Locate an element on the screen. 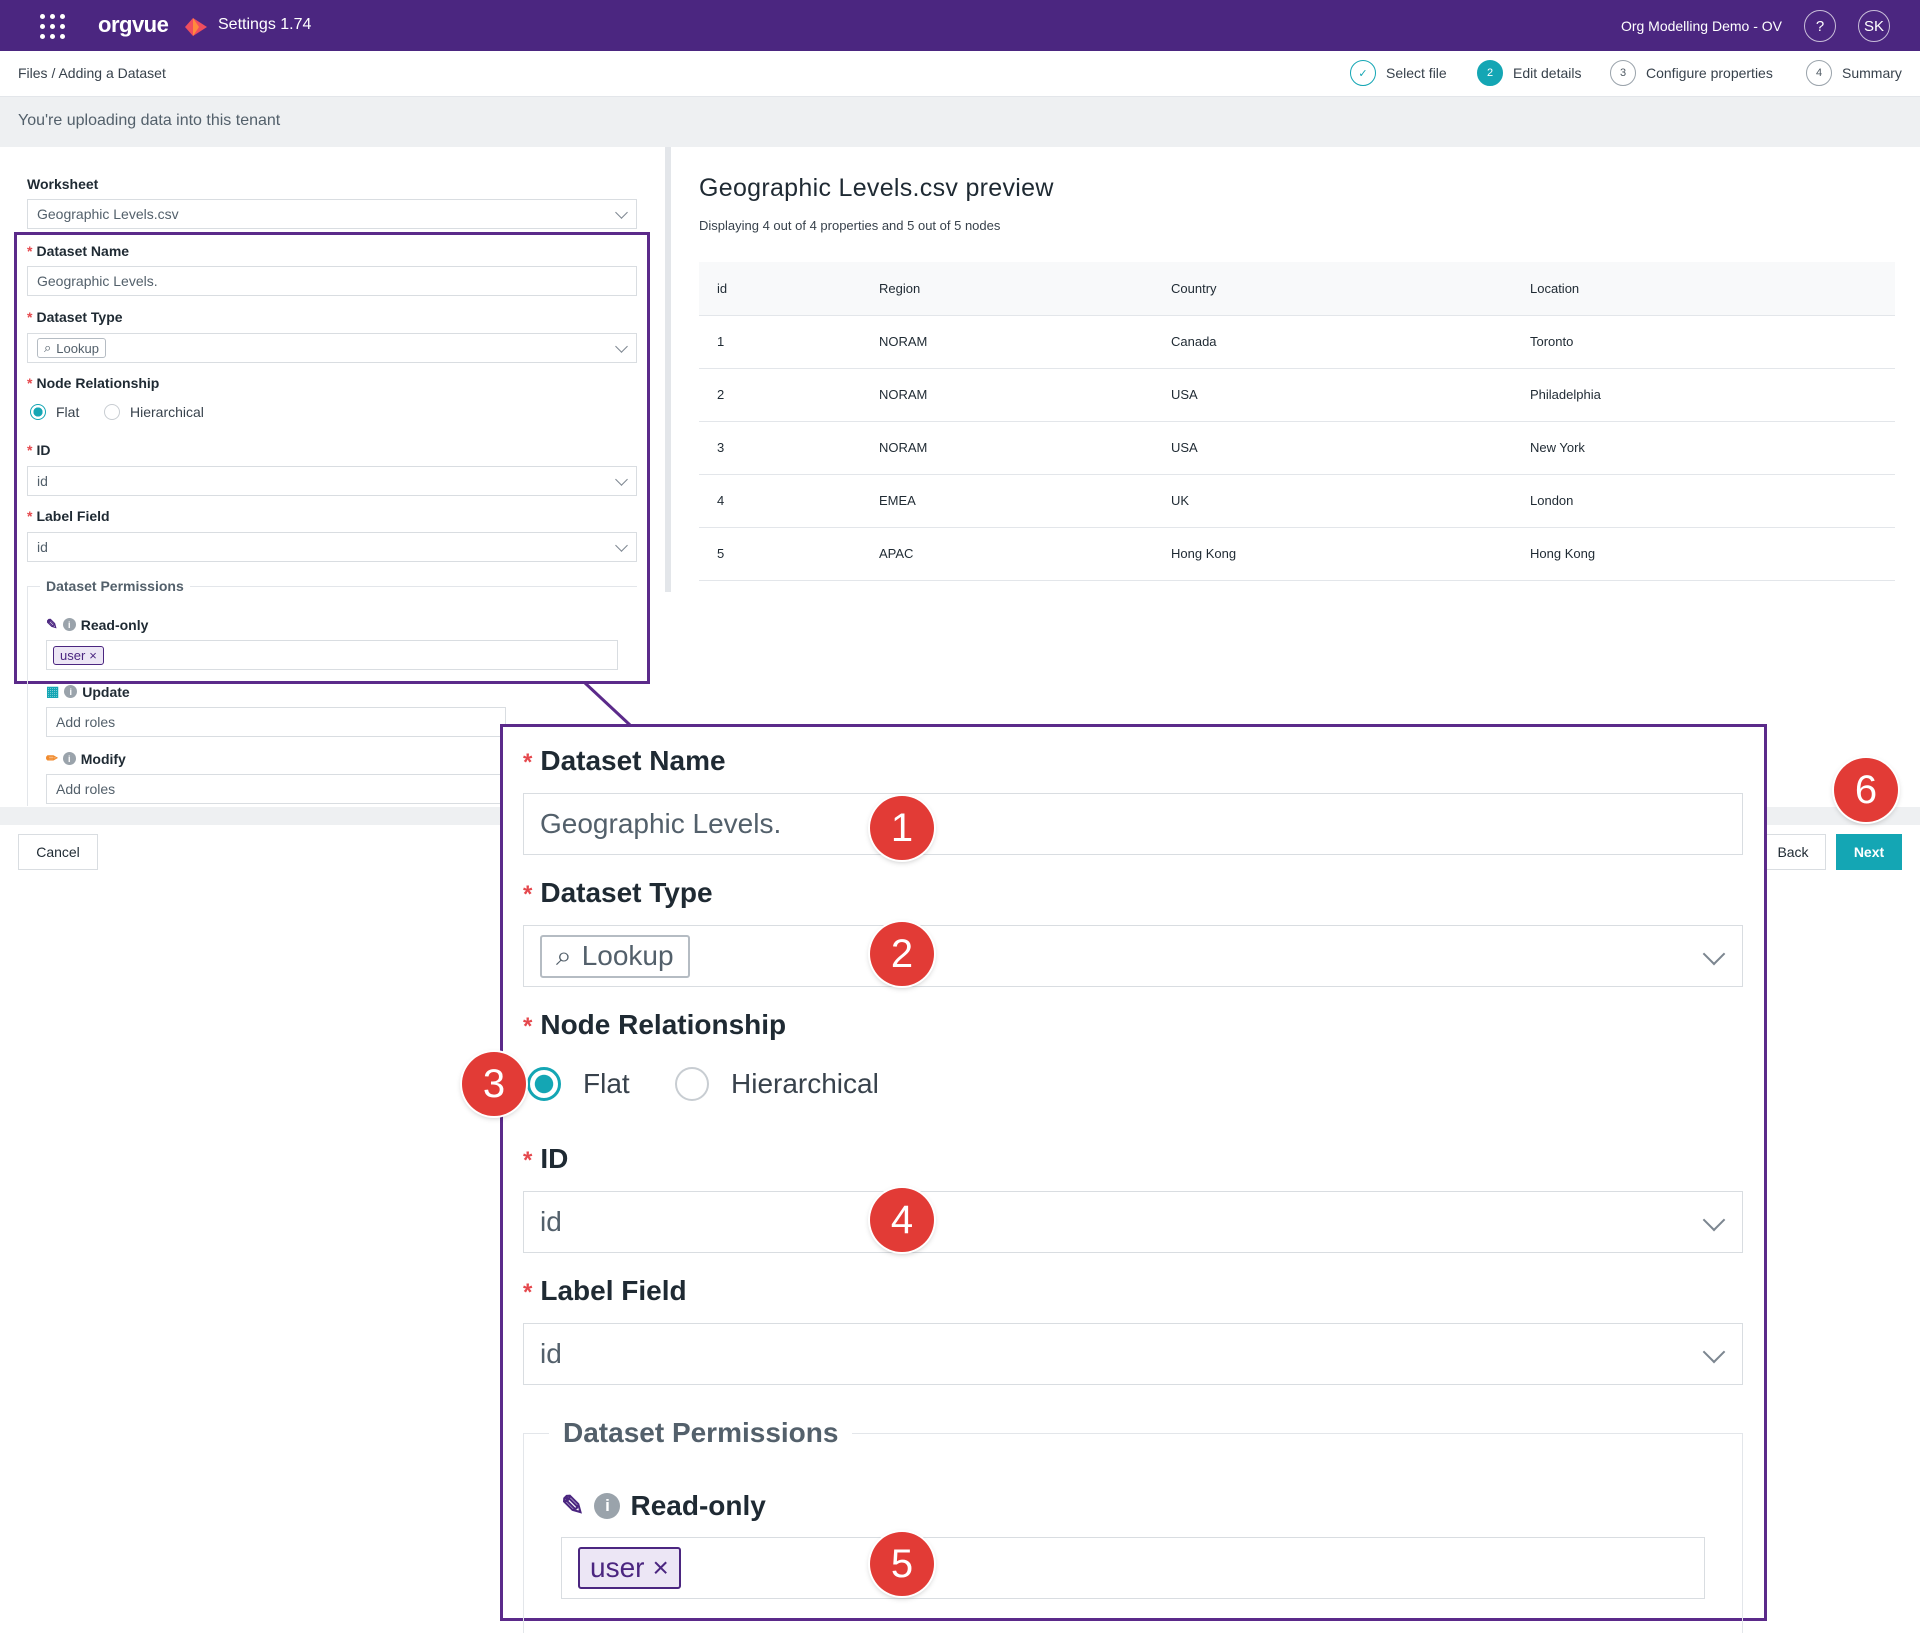 This screenshot has height=1633, width=1920. table-header-row: id Region Country Location is located at coordinates (1297, 289).